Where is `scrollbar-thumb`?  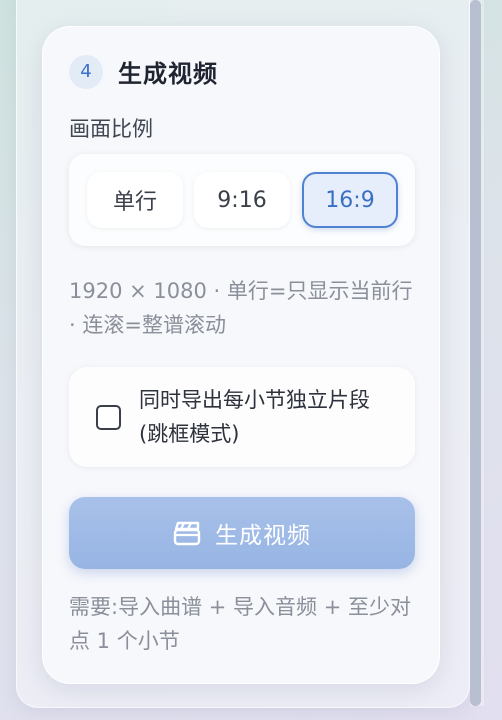
scrollbar-thumb is located at coordinates (475, 353).